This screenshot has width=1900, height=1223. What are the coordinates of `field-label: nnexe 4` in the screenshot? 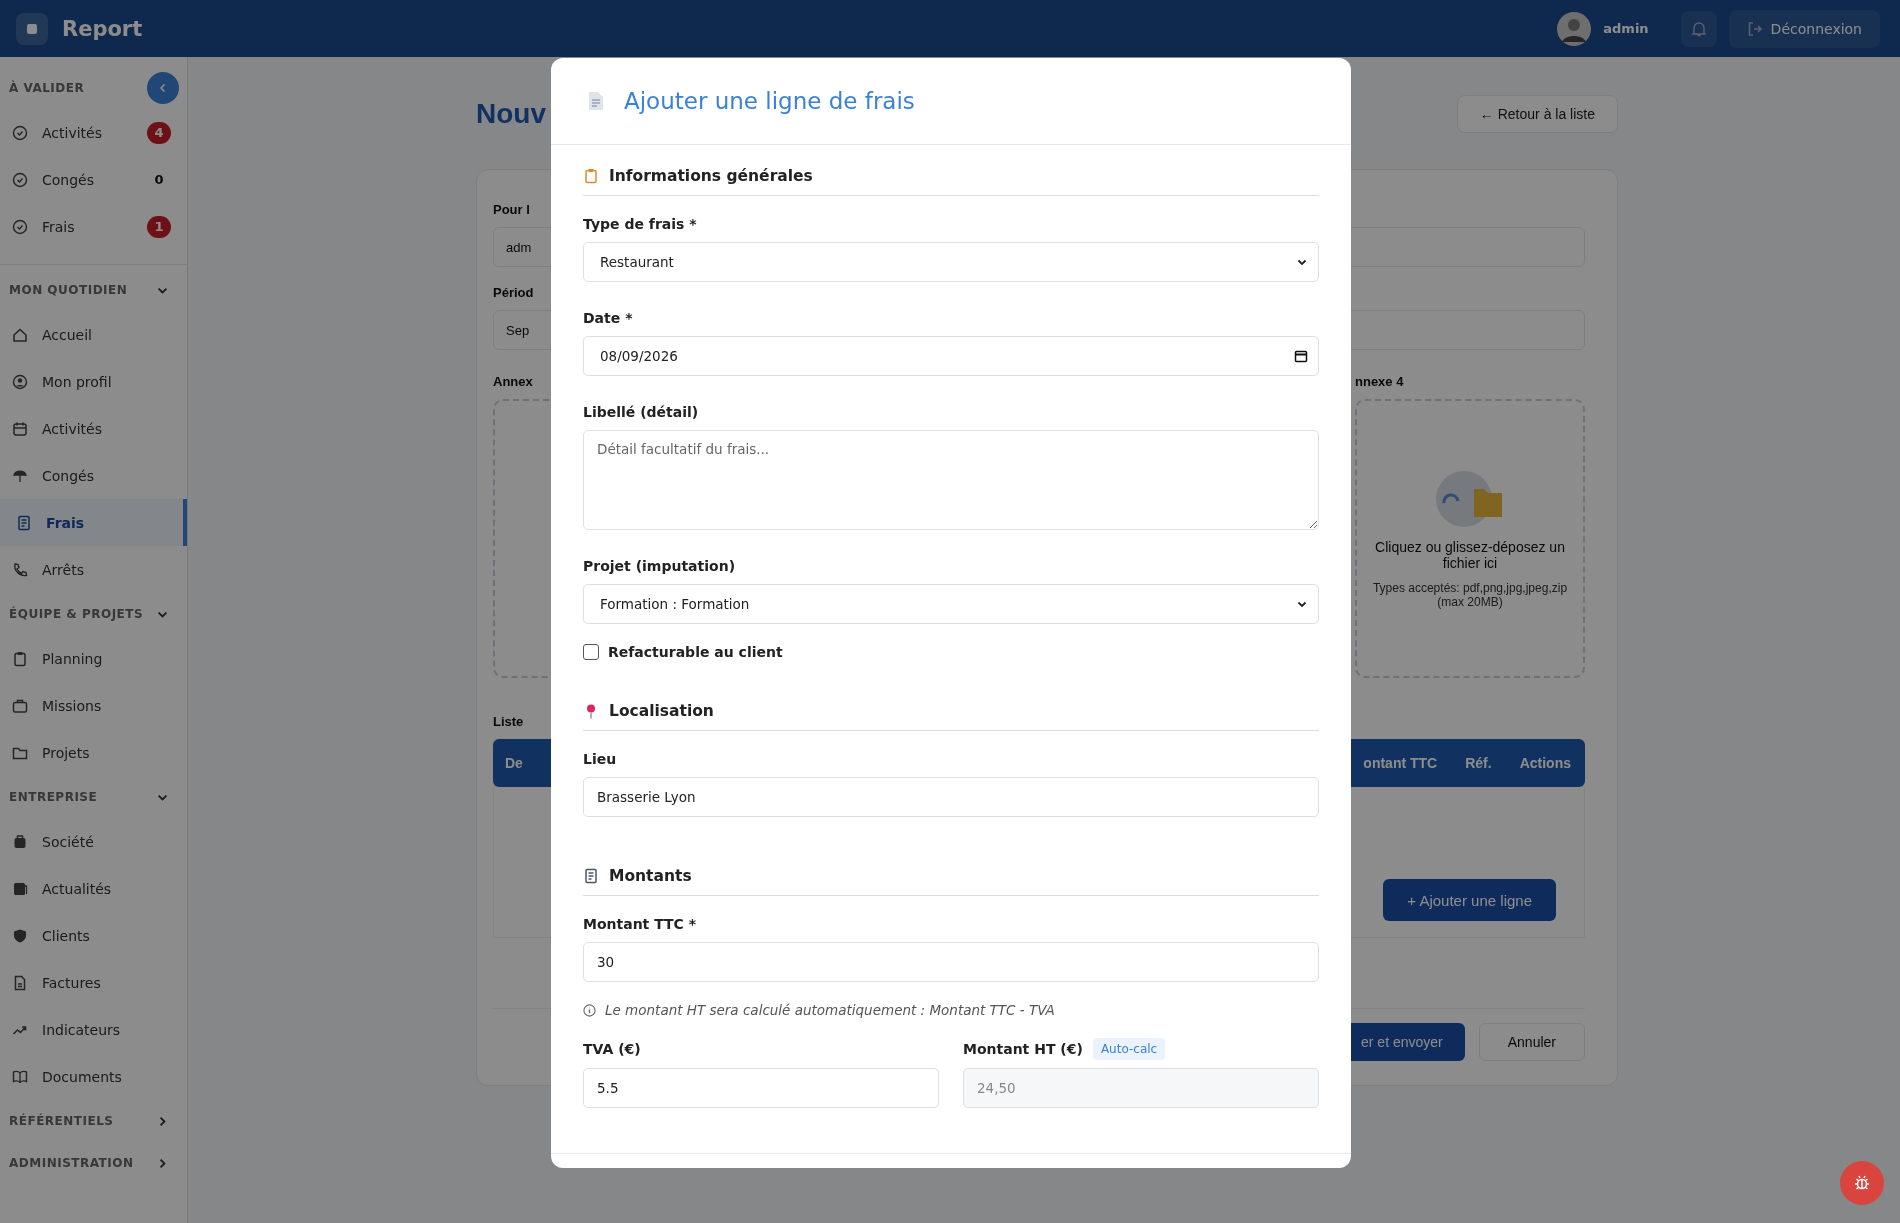 It's located at (1380, 381).